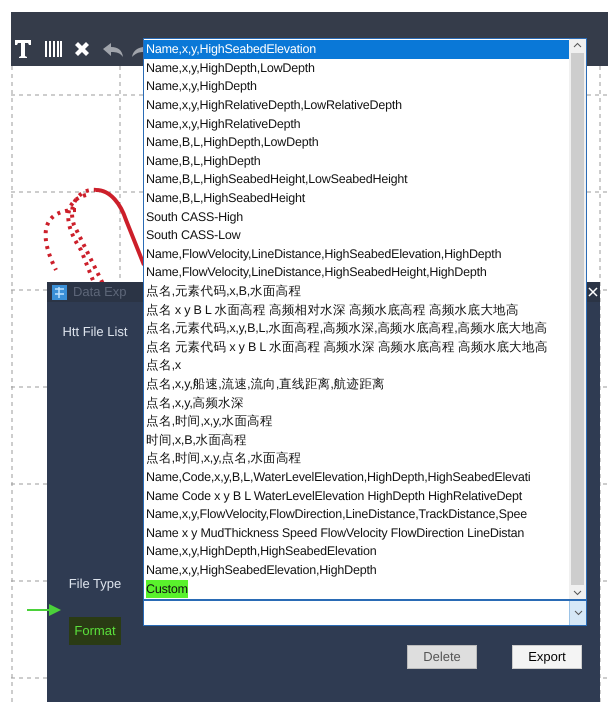  I want to click on columns-icon, so click(53, 49).